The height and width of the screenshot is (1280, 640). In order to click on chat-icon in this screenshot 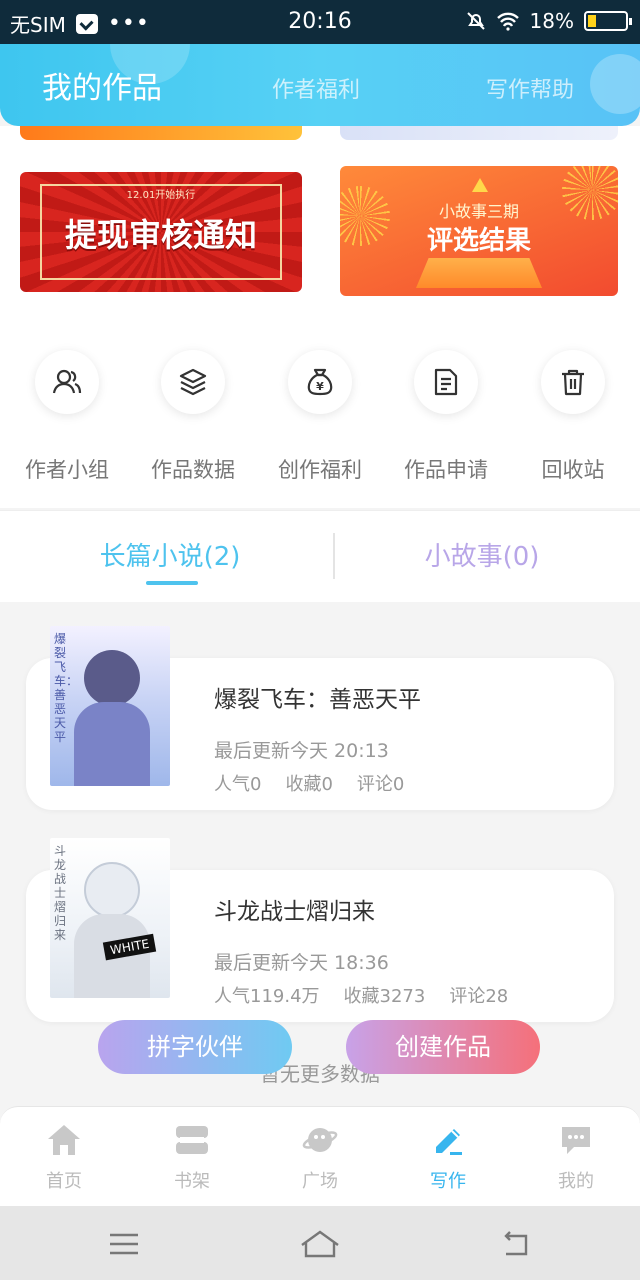, I will do `click(576, 1140)`.